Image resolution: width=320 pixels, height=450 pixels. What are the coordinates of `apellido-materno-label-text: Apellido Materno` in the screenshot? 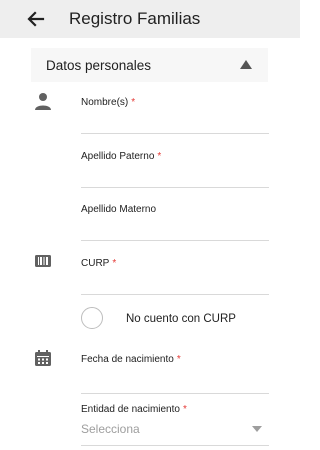 It's located at (119, 209).